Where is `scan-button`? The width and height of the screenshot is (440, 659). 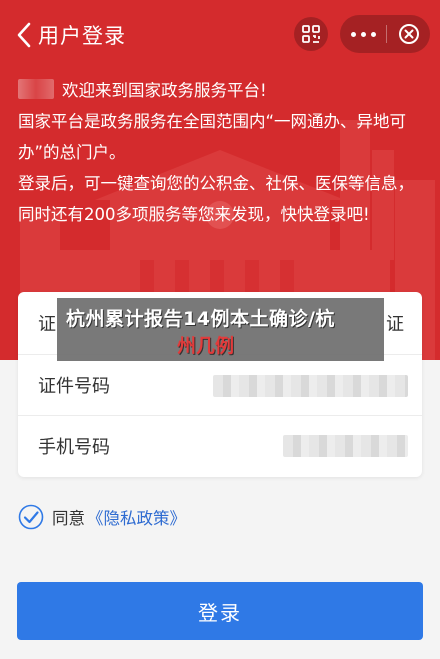
scan-button is located at coordinates (311, 34).